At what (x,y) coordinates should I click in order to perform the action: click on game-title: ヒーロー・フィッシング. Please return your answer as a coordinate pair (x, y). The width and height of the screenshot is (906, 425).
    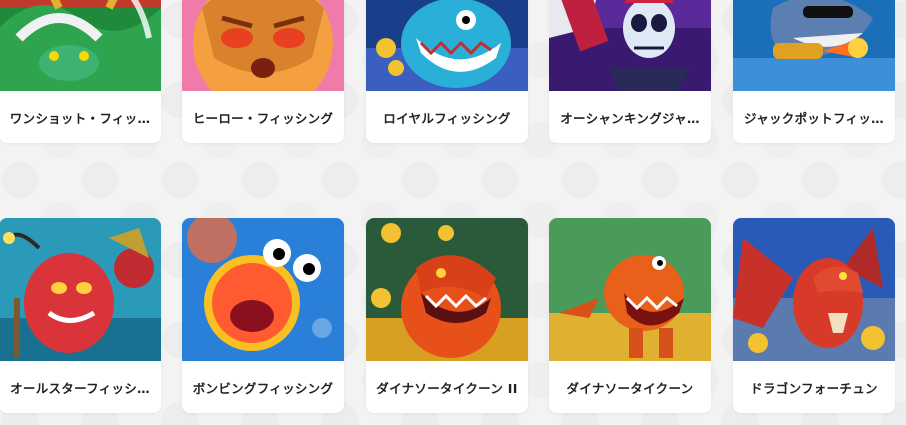
    Looking at the image, I should click on (263, 118).